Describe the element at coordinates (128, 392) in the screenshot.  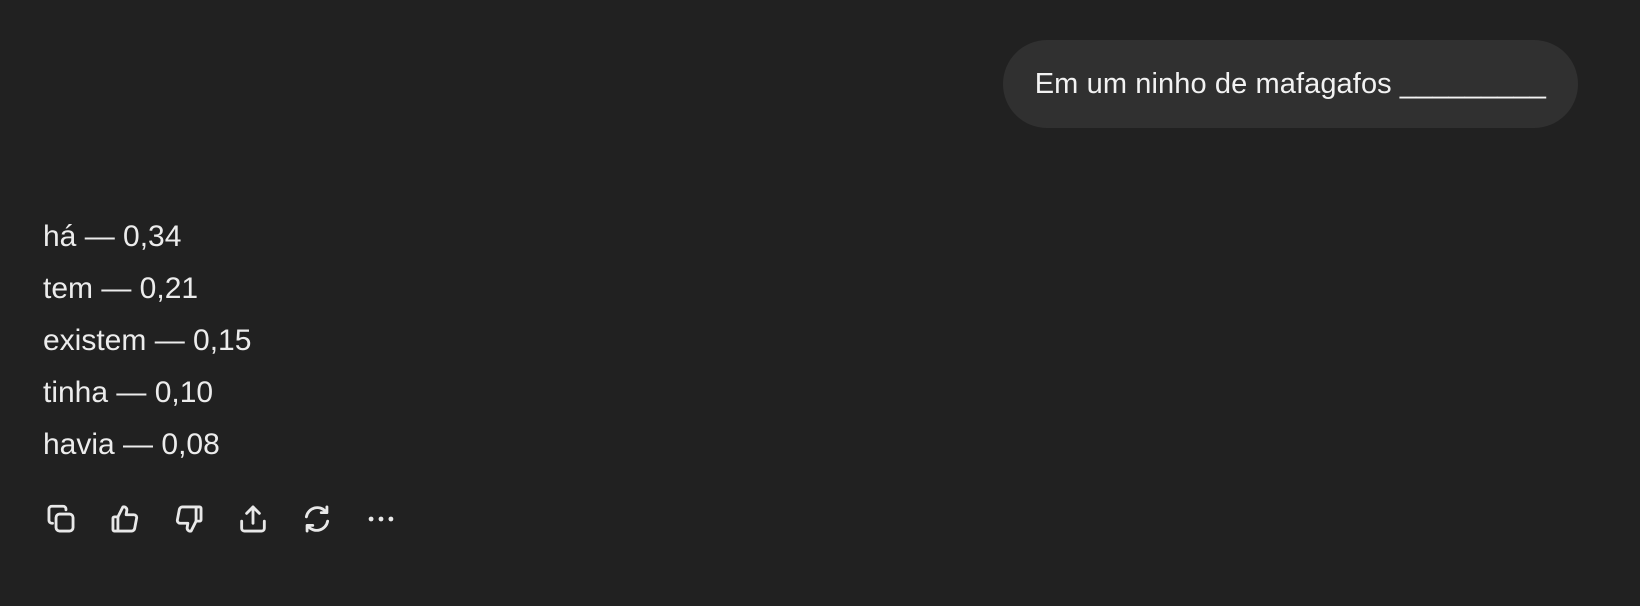
I see `response-line: tinha — 0,10` at that location.